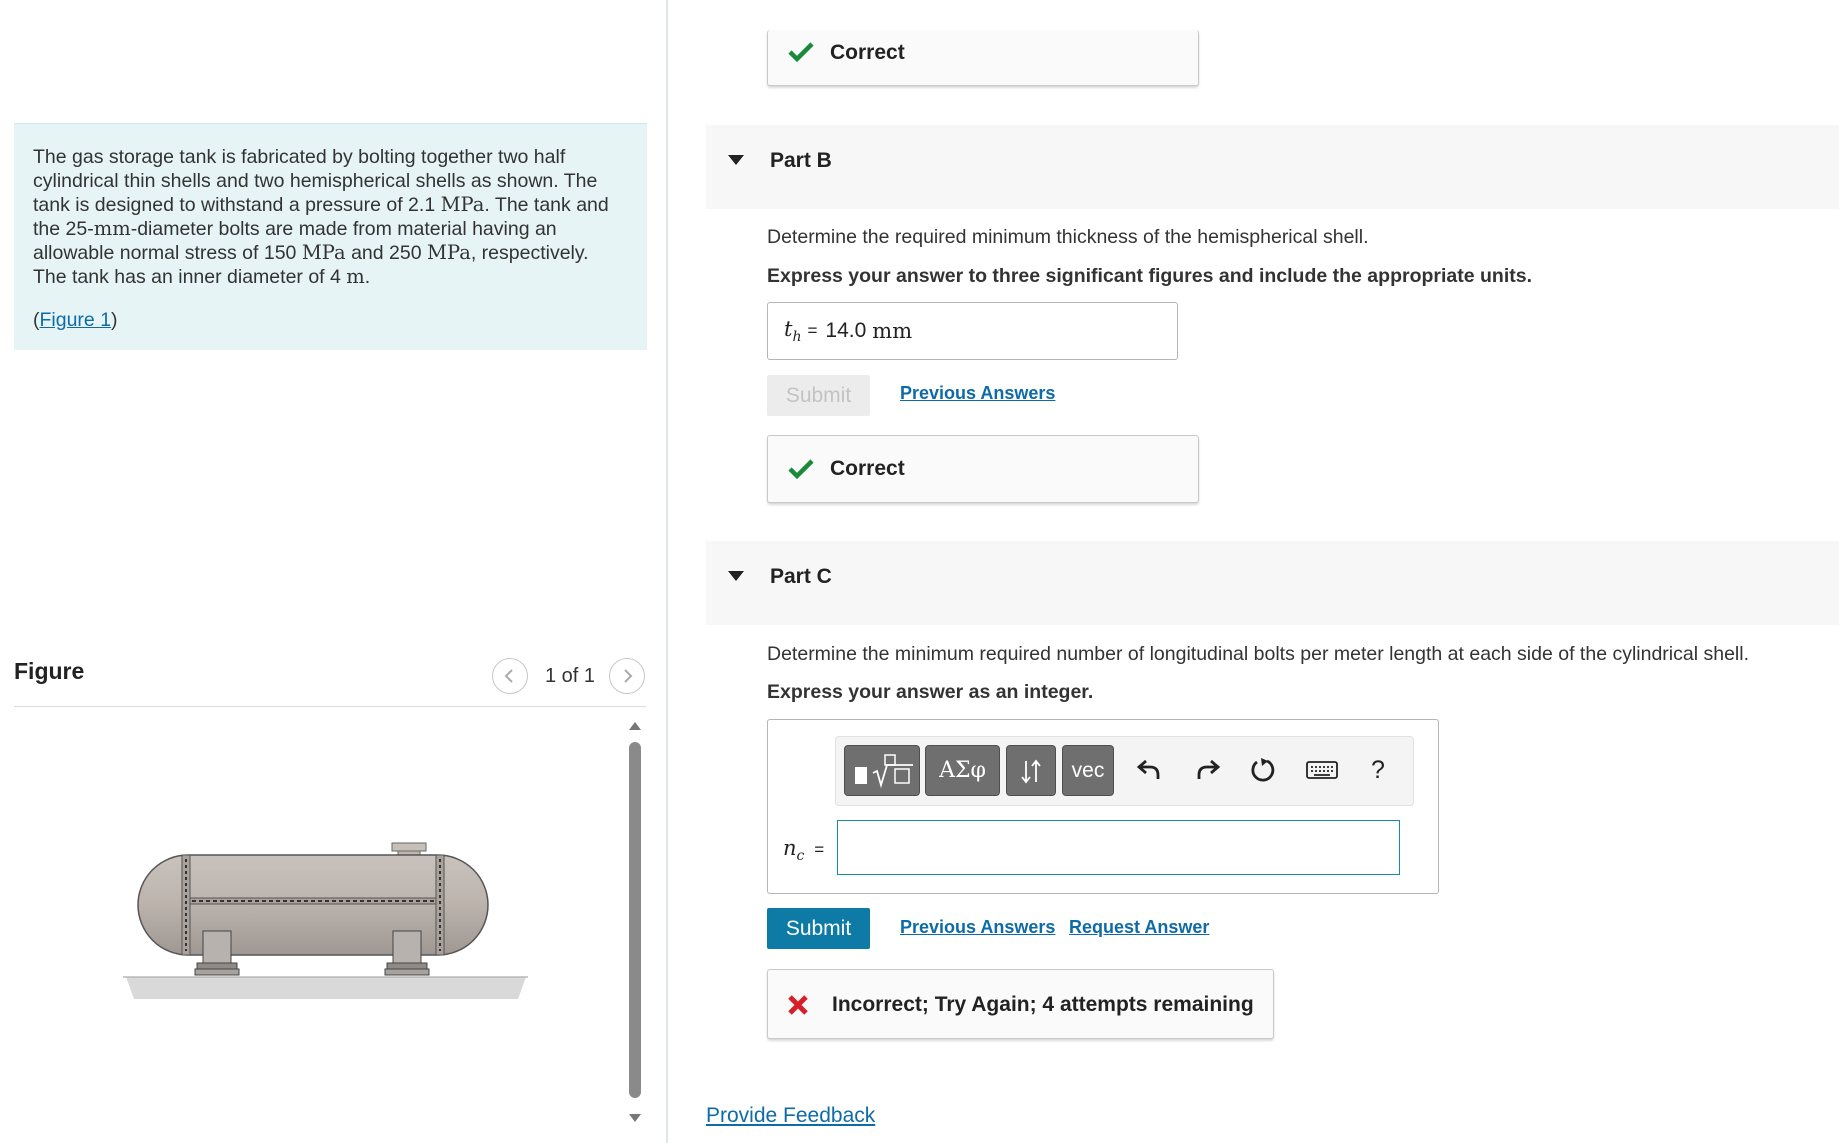  Describe the element at coordinates (892, 331) in the screenshot. I see `answer-unit: mm` at that location.